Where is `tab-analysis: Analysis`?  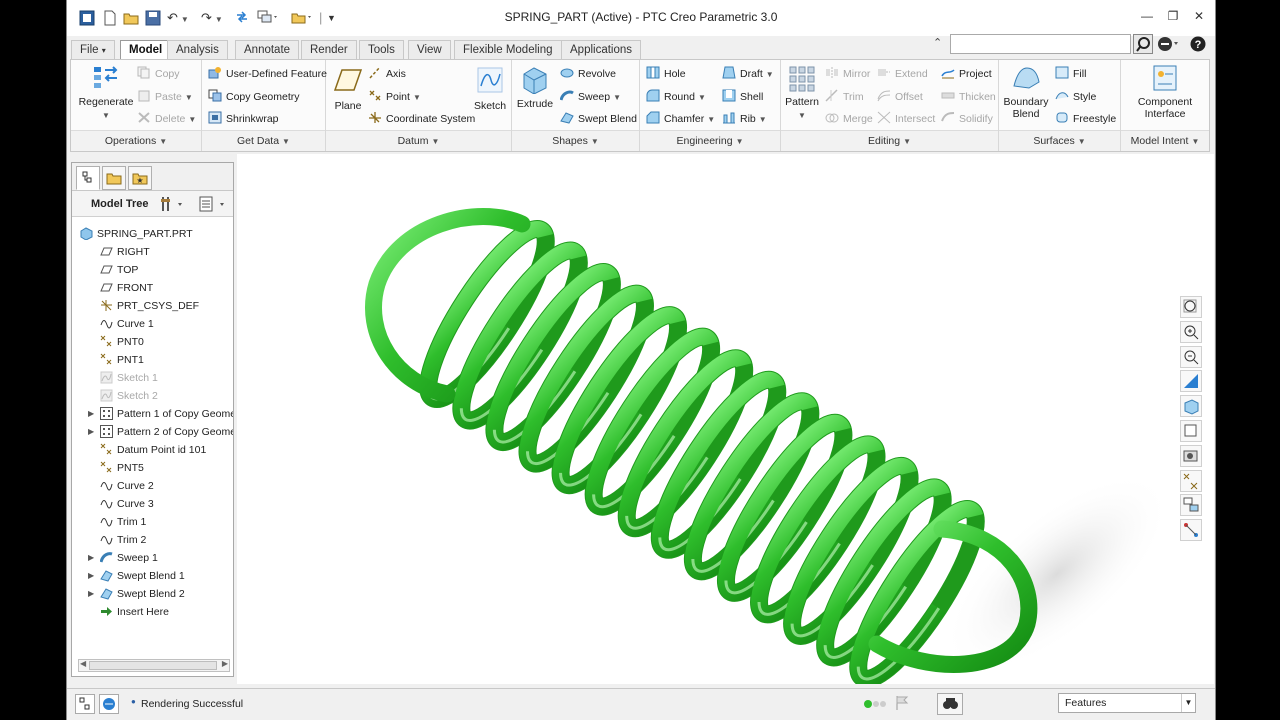 tab-analysis: Analysis is located at coordinates (197, 50).